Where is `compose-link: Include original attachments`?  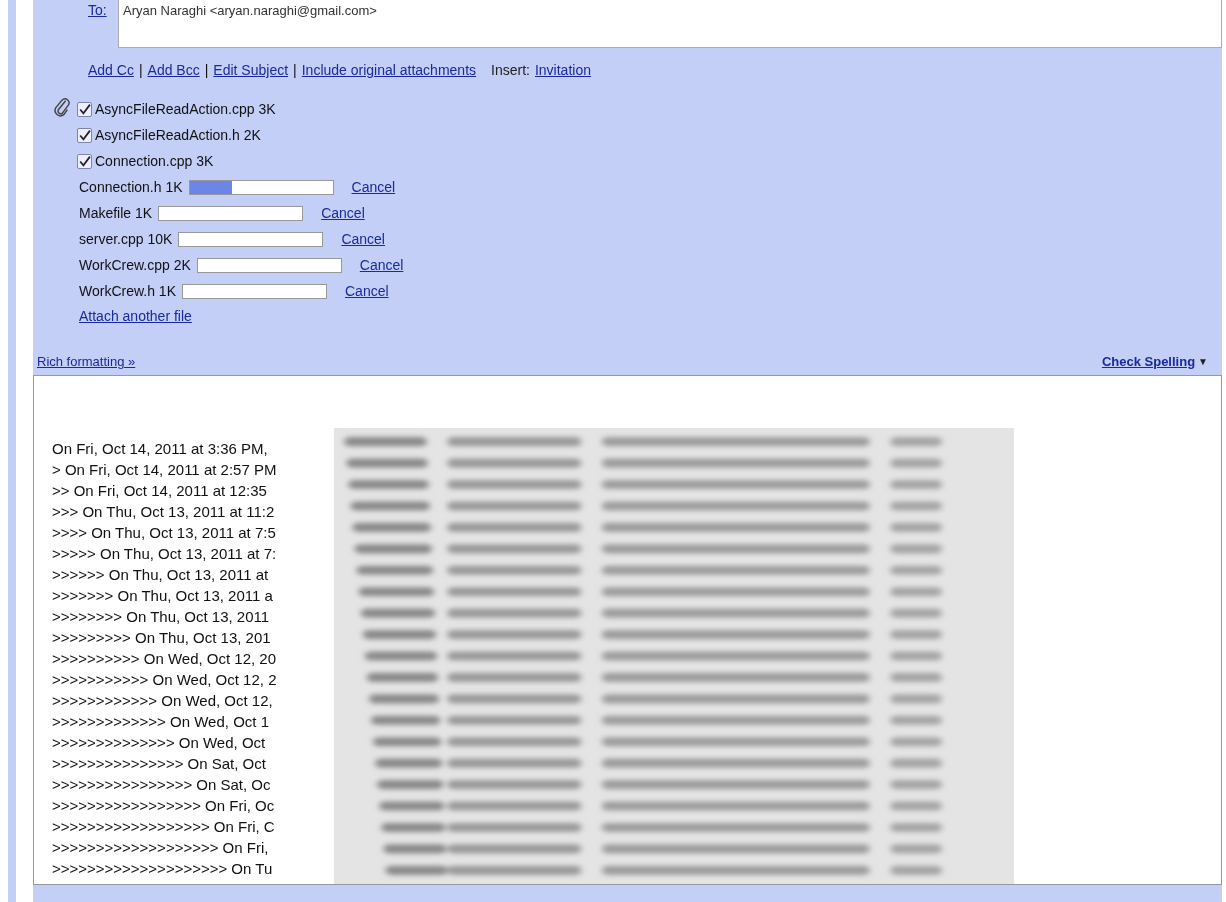 compose-link: Include original attachments is located at coordinates (389, 70).